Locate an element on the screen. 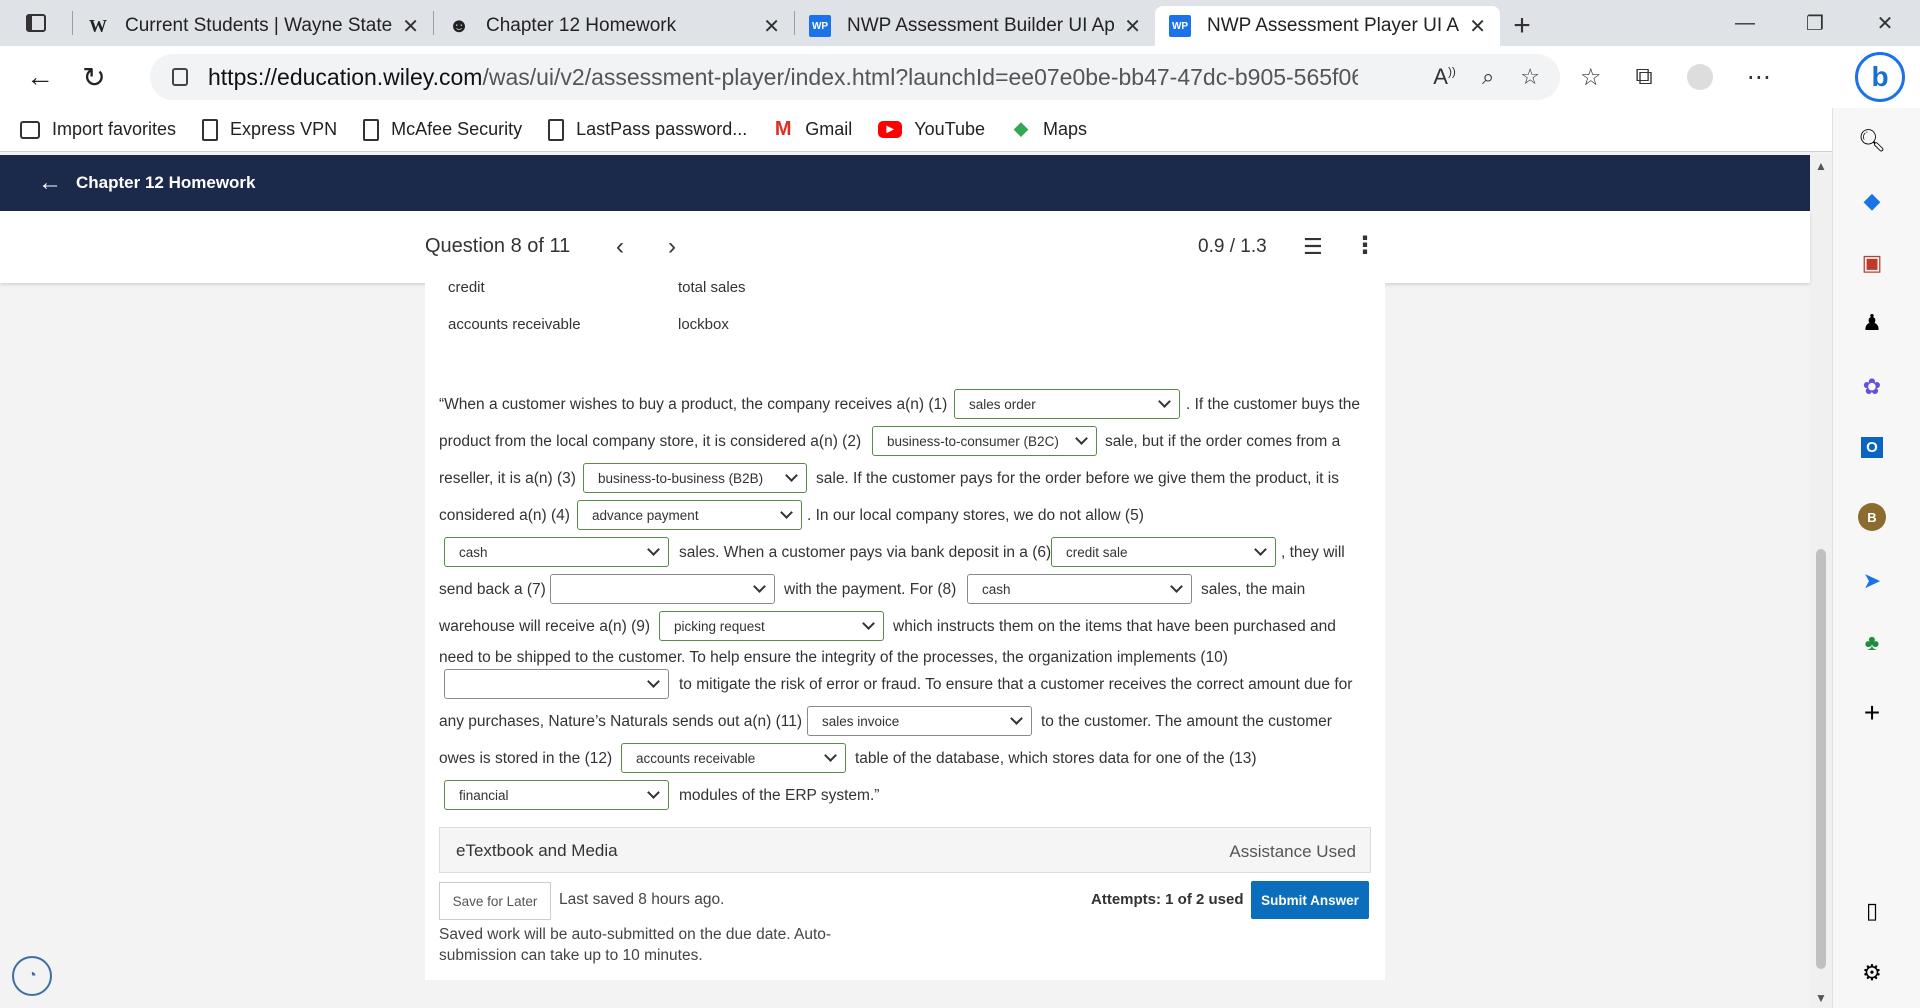 Image resolution: width=1920 pixels, height=1008 pixels. passage-text: send back a (7) is located at coordinates (492, 589).